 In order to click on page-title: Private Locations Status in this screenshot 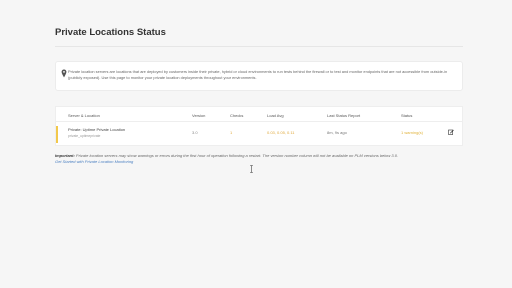, I will do `click(110, 32)`.